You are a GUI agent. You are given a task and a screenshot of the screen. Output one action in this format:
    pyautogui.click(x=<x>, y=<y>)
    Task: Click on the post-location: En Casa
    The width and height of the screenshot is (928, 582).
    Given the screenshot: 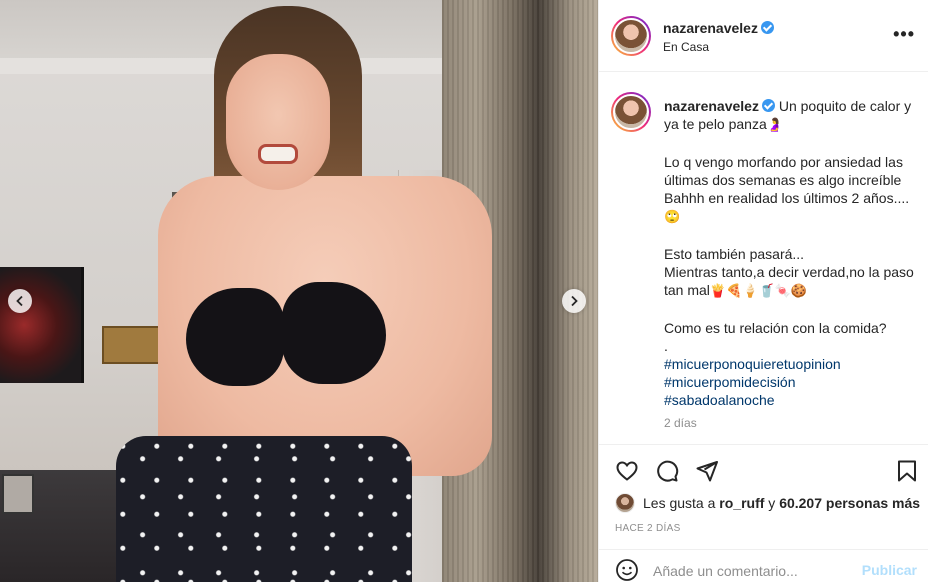 What is the action you would take?
    pyautogui.click(x=686, y=47)
    